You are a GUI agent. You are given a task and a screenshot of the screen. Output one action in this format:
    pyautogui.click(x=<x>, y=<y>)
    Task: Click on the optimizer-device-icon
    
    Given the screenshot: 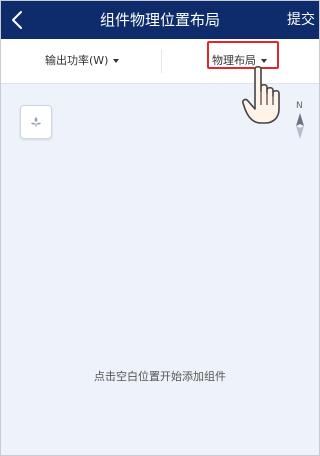 What is the action you would take?
    pyautogui.click(x=36, y=122)
    